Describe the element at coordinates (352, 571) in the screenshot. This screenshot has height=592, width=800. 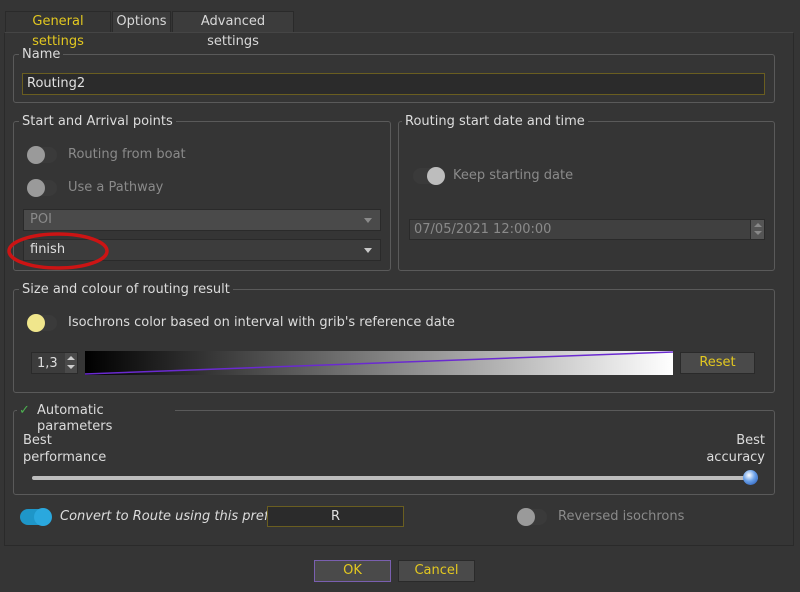
I see `ok-button: OK` at that location.